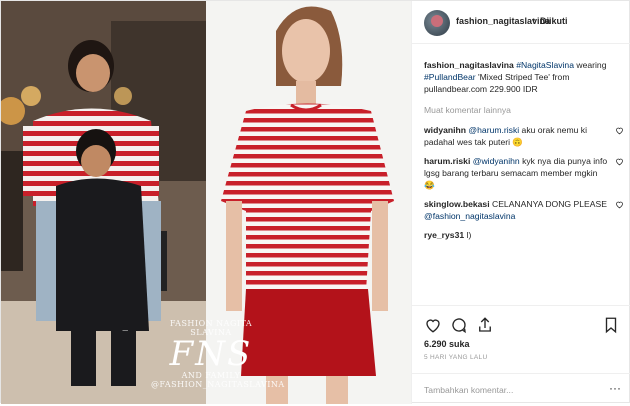 The height and width of the screenshot is (406, 630). Describe the element at coordinates (554, 21) in the screenshot. I see `follow-status-button: Diikuti` at that location.